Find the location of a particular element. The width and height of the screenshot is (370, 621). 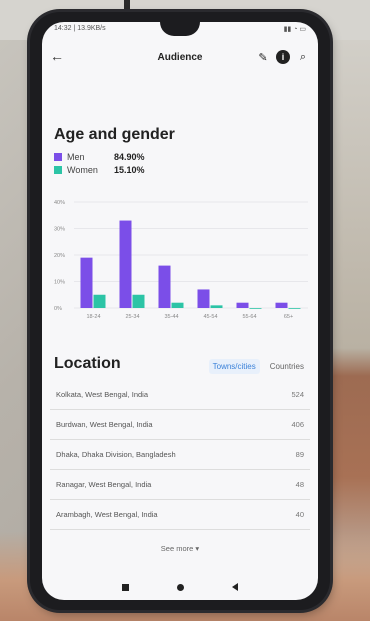

legend-value: 84.90% is located at coordinates (129, 157).